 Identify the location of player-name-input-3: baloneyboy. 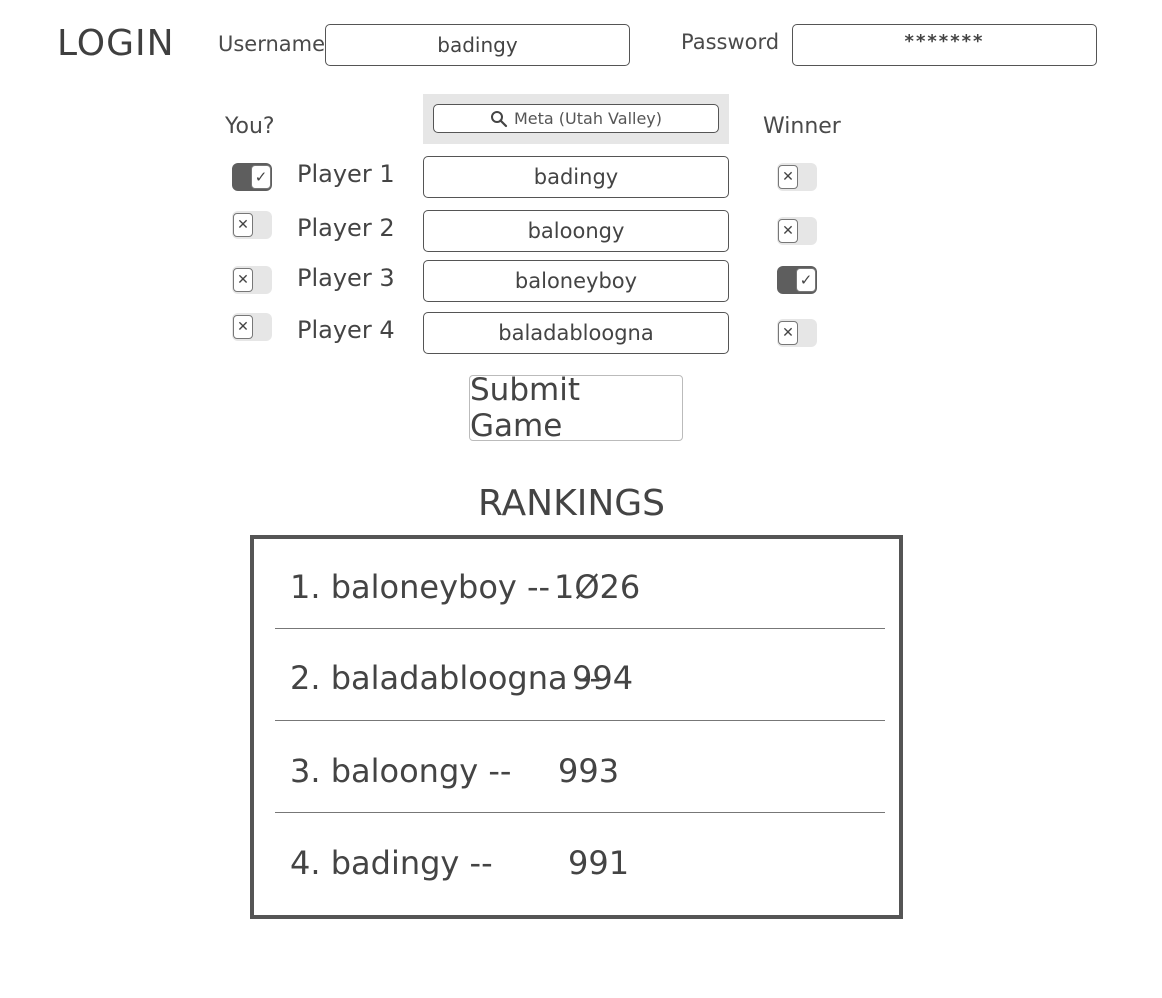
(576, 281).